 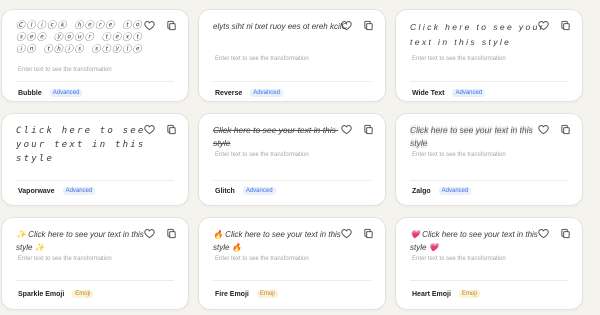 I want to click on card-footer: Zalgo Advanced, so click(x=442, y=191).